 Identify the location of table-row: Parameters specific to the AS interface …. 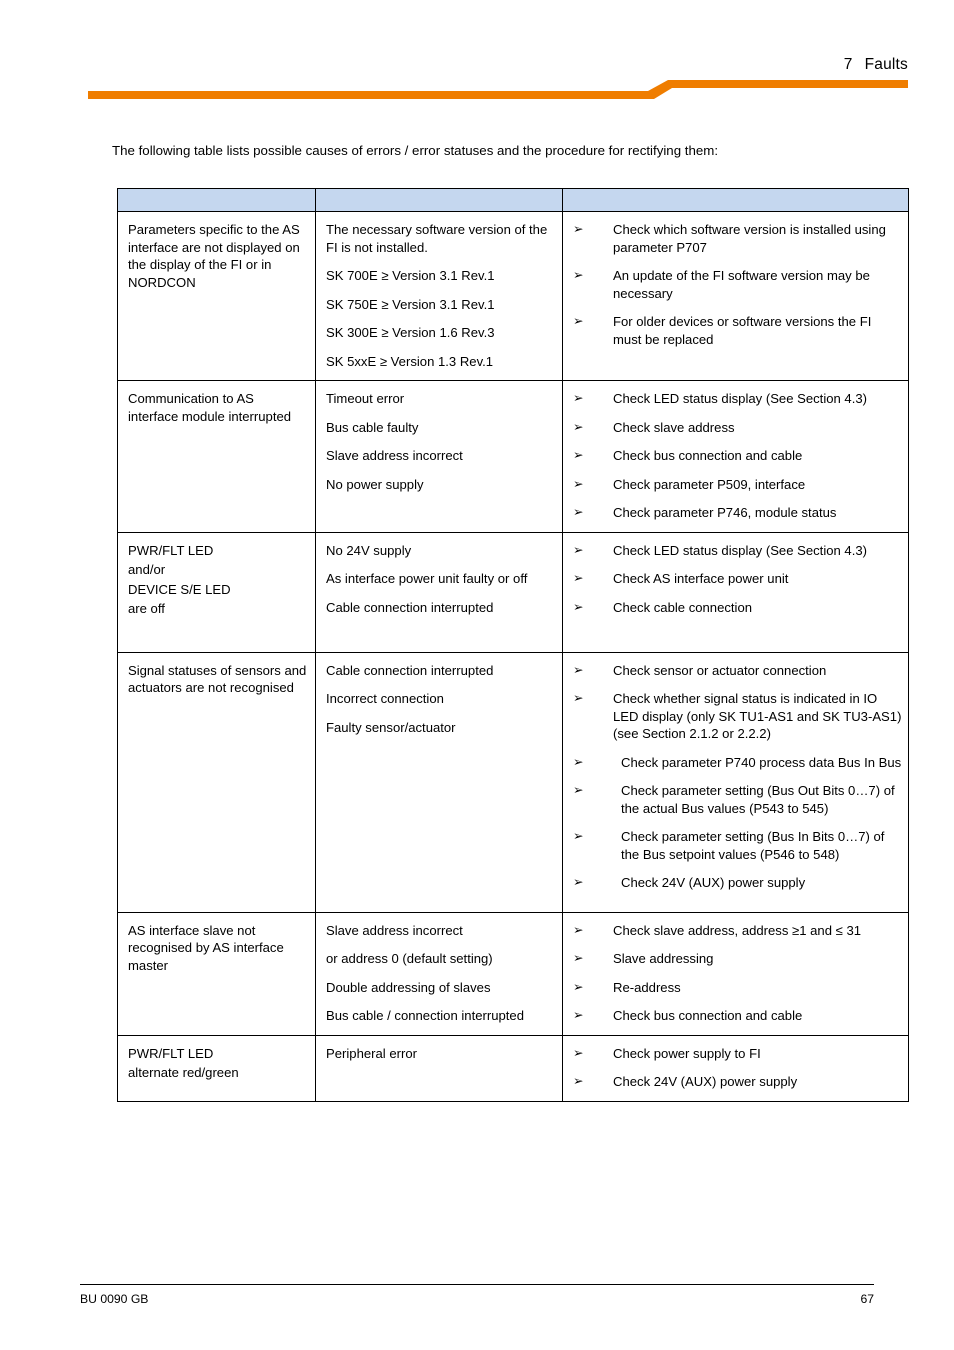
(513, 296).